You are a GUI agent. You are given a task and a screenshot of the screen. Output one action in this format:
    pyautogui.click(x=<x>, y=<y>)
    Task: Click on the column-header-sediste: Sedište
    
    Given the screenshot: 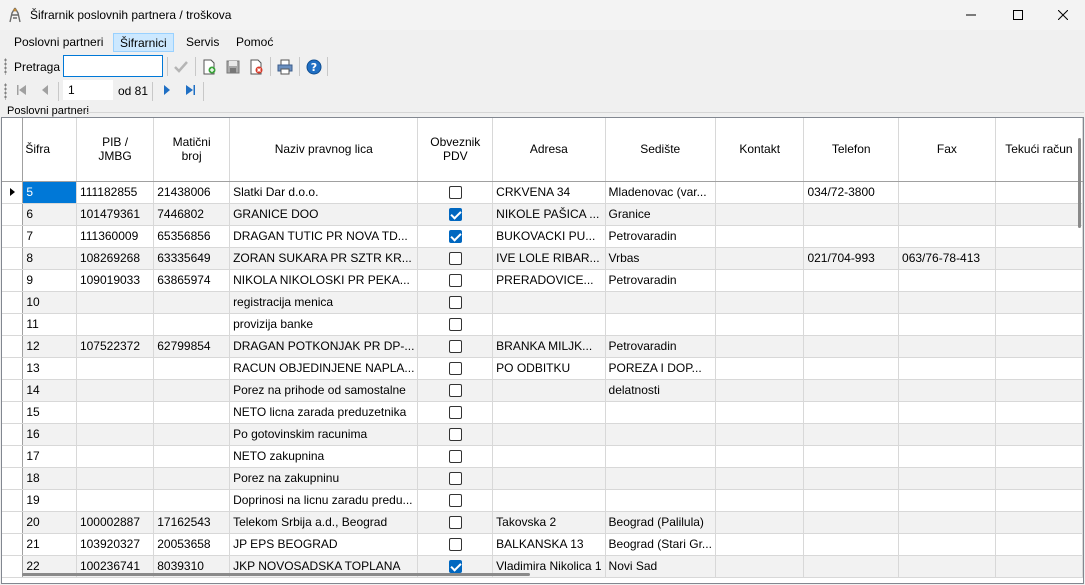 What is the action you would take?
    pyautogui.click(x=660, y=150)
    